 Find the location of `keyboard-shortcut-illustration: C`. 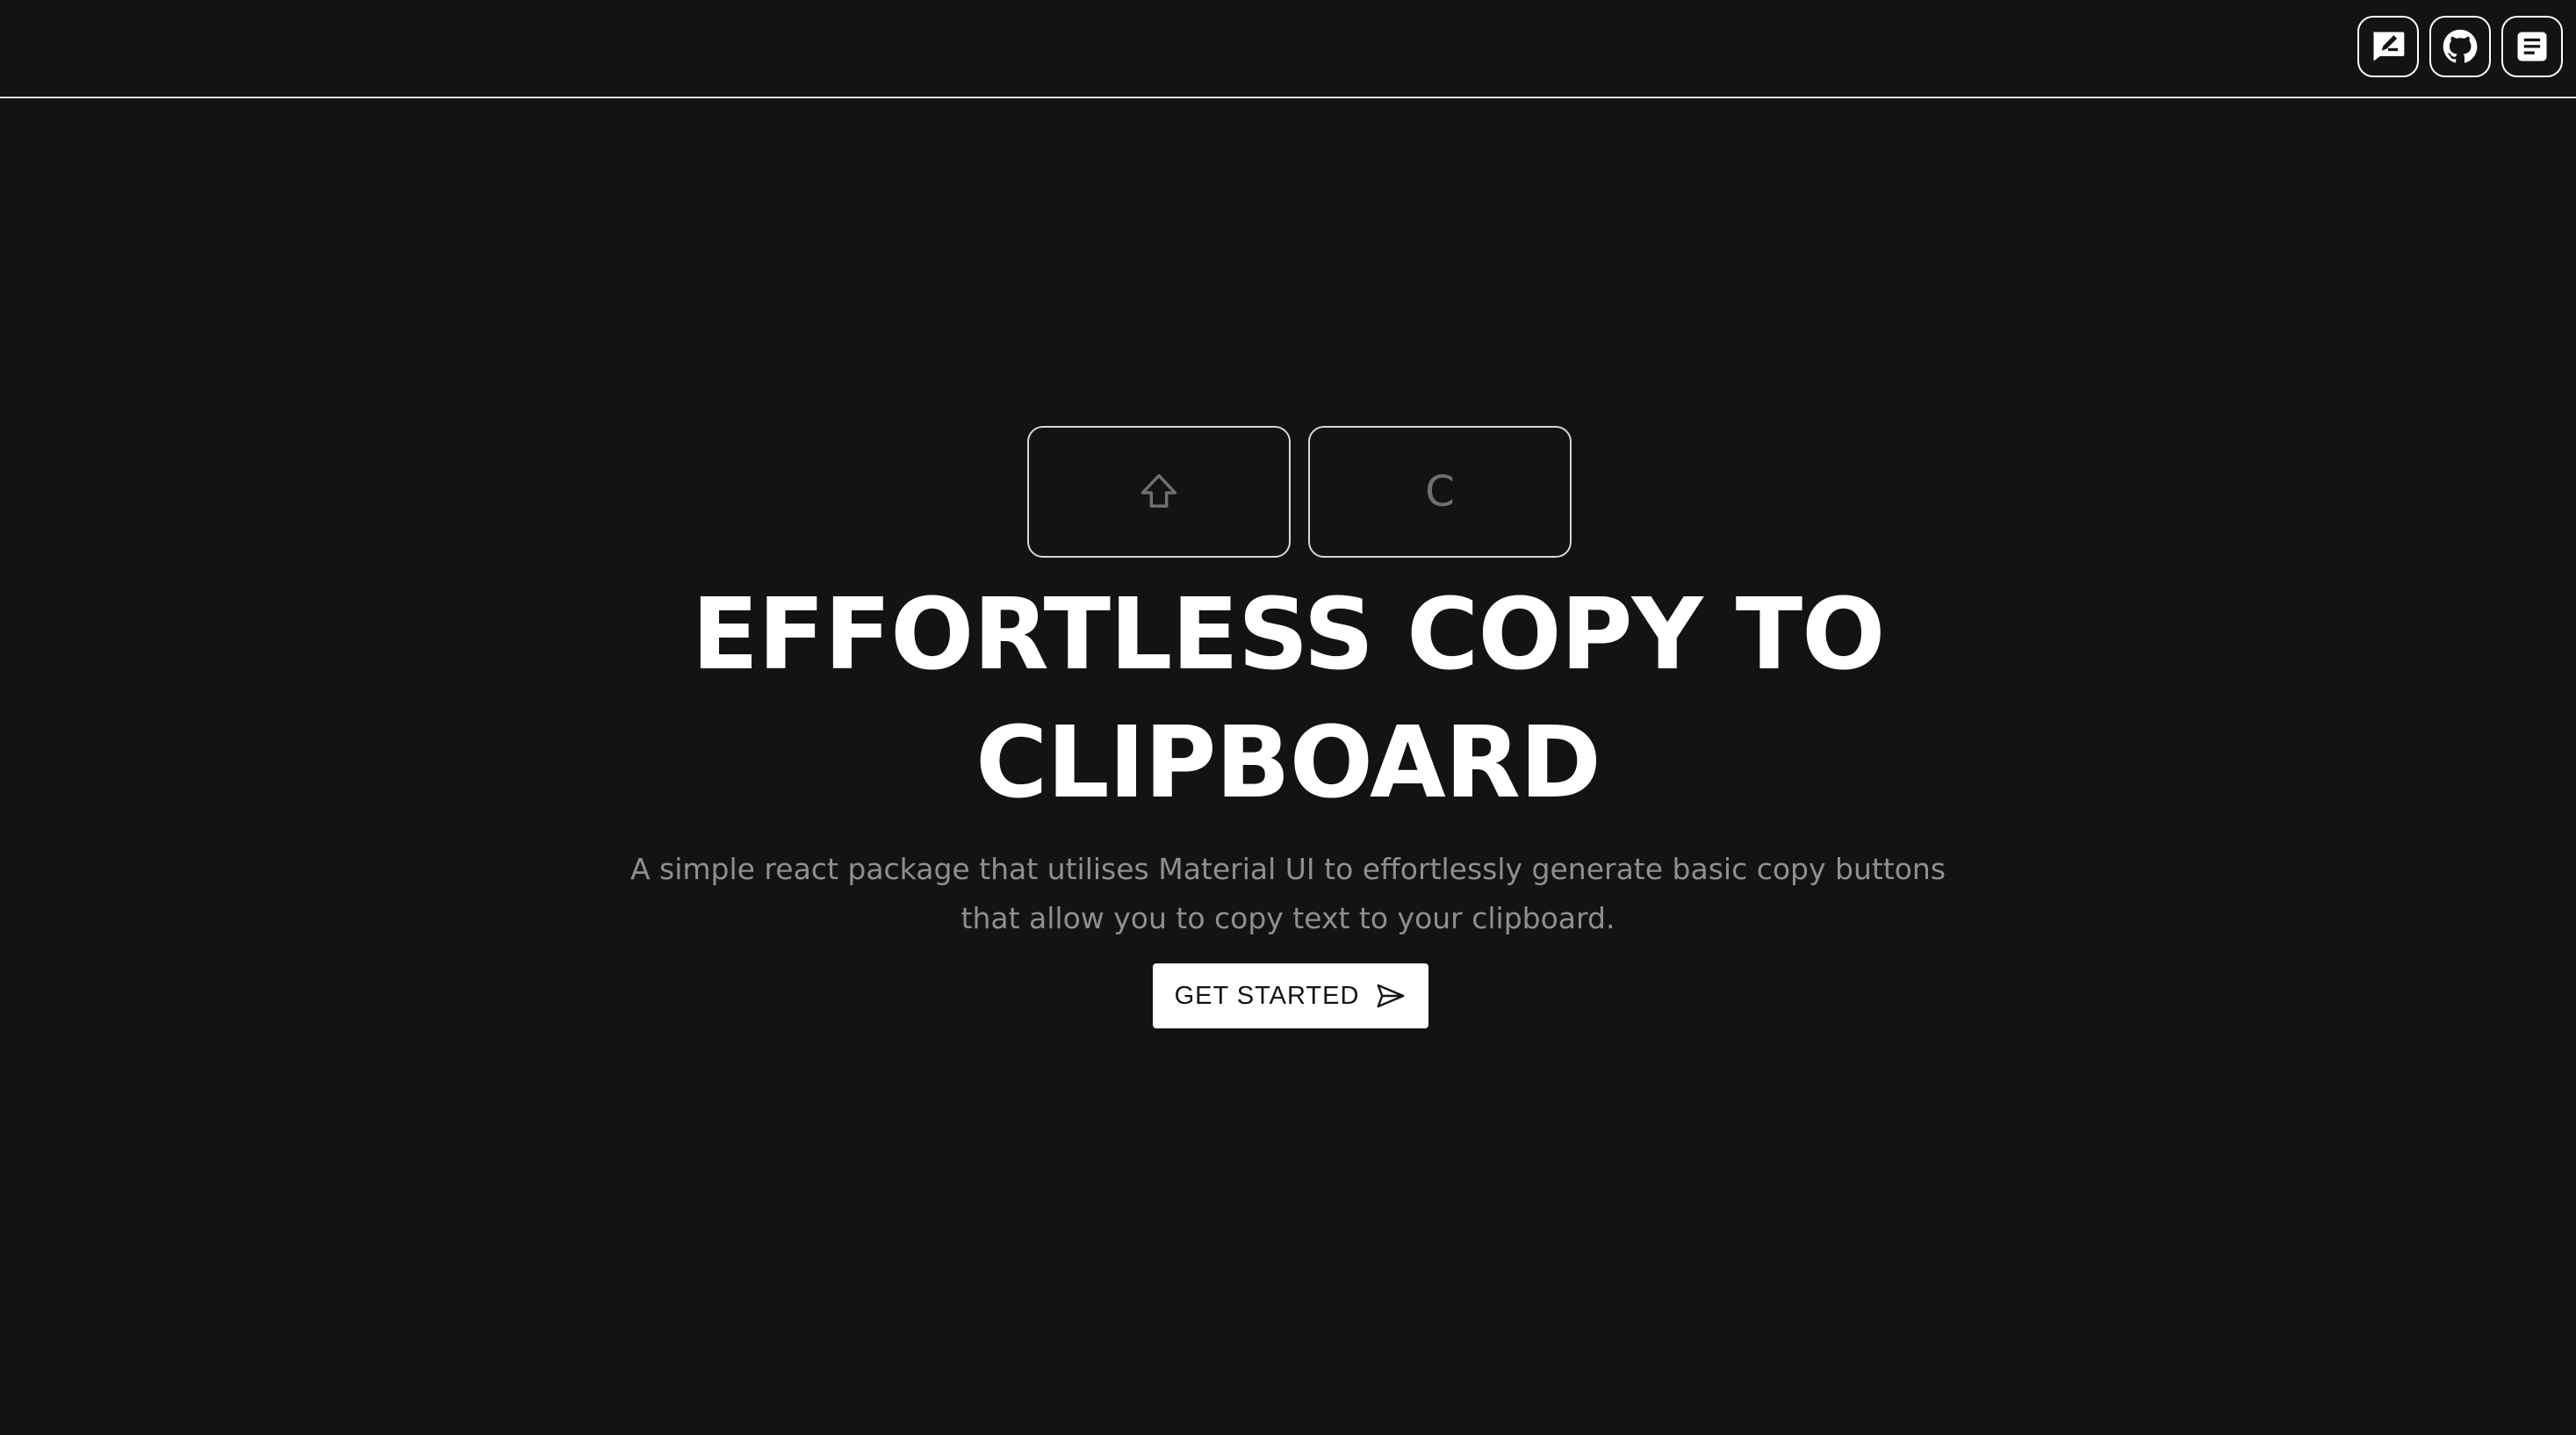

keyboard-shortcut-illustration: C is located at coordinates (1299, 492).